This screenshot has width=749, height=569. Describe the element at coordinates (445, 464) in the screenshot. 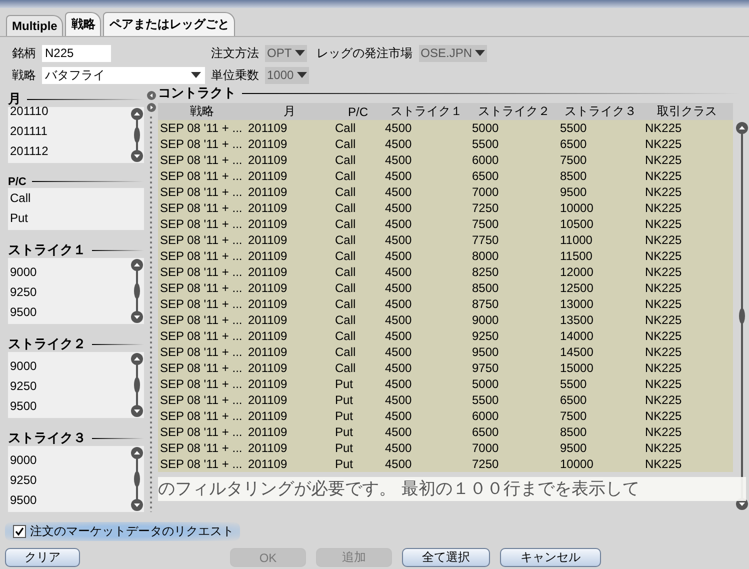

I see `table-row: SEP 08 '11 + ... 201109 Put 4500 7250 10000 NK225` at that location.